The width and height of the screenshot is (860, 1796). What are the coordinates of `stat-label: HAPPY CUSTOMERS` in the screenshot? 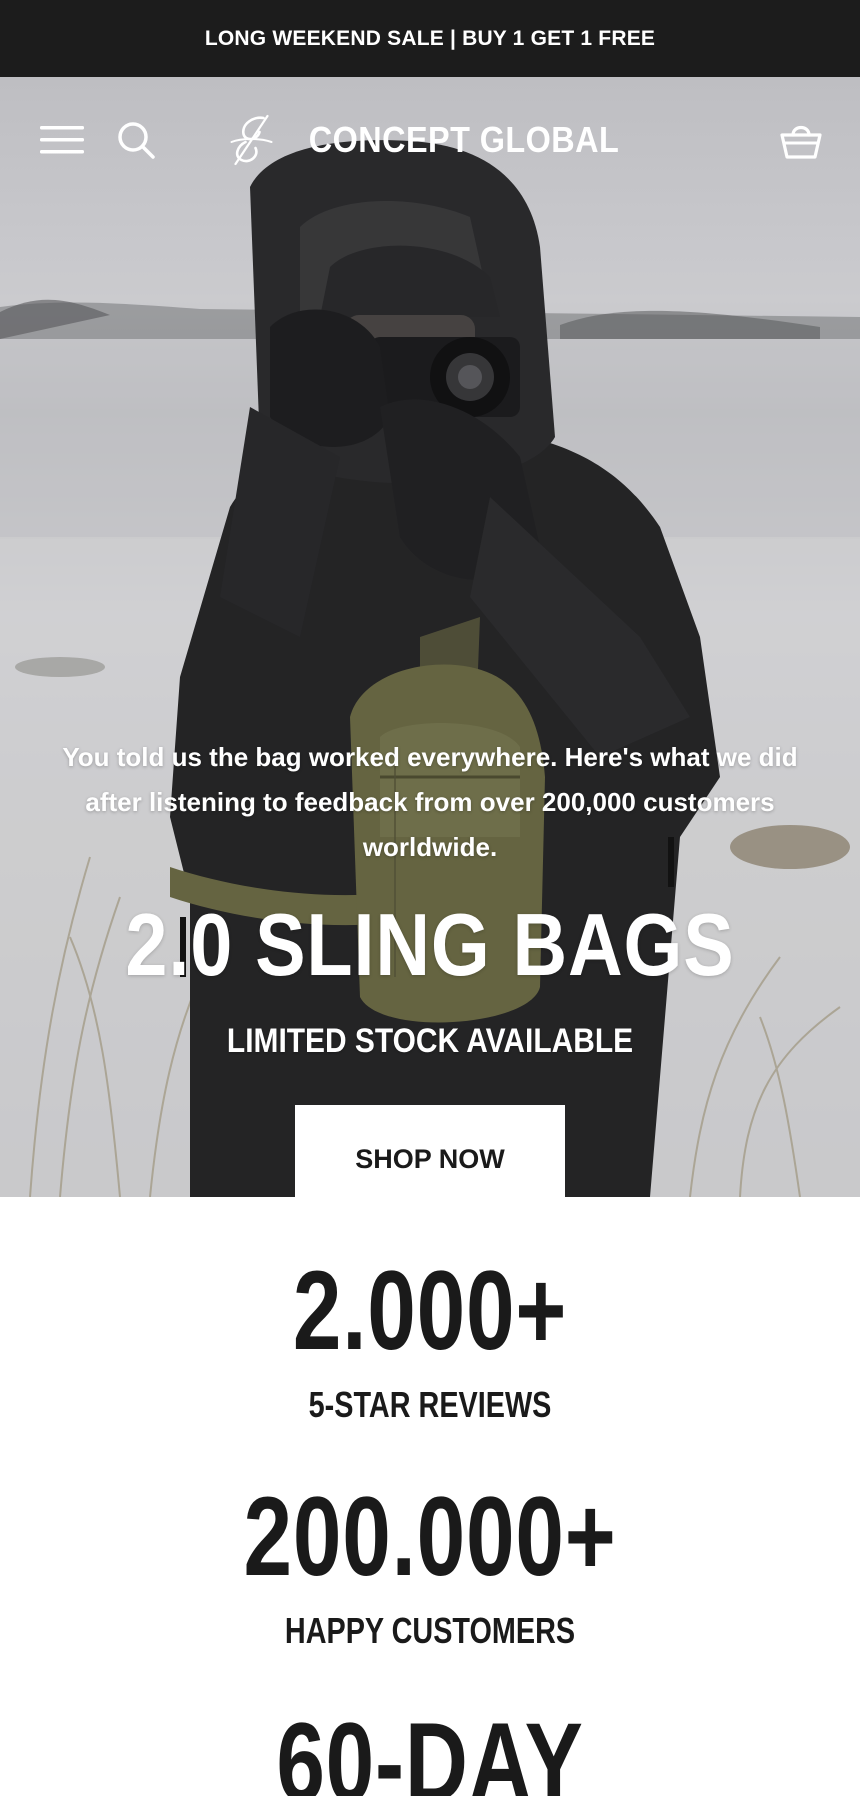 It's located at (430, 1630).